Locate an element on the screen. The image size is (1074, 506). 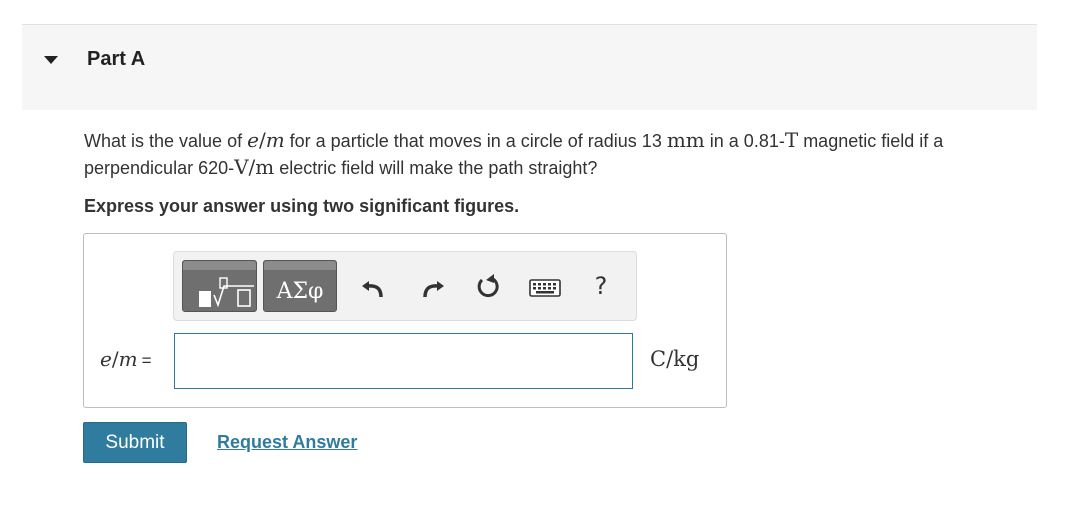
unit-label: C/kg is located at coordinates (675, 359).